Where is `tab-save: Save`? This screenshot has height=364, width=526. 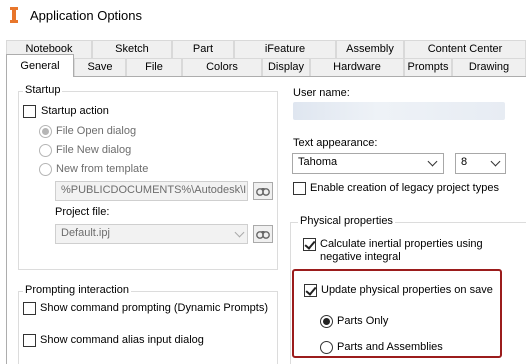
tab-save: Save is located at coordinates (100, 67).